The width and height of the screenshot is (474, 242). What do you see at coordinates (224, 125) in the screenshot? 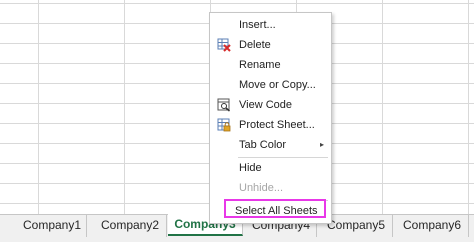
I see `protect-sheet-icon` at bounding box center [224, 125].